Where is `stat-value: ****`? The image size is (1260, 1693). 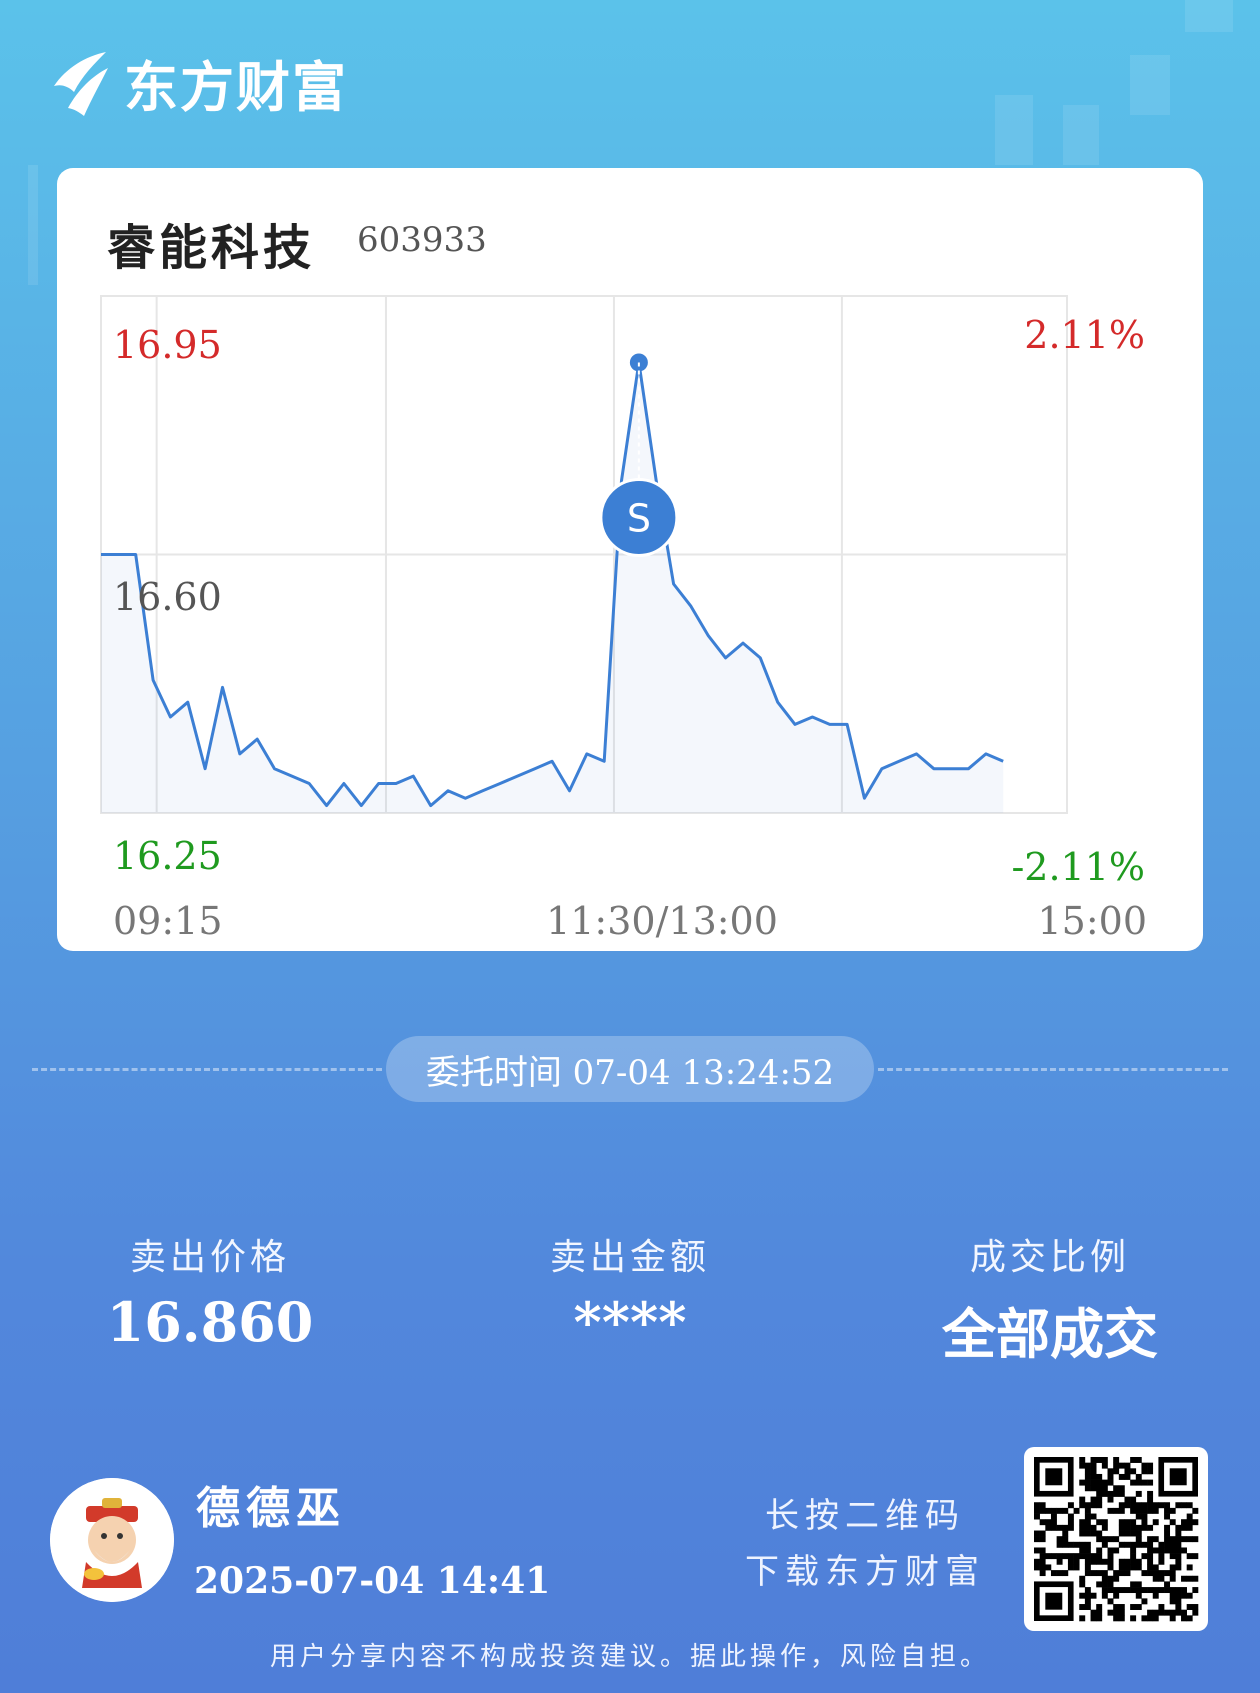 stat-value: **** is located at coordinates (630, 1322).